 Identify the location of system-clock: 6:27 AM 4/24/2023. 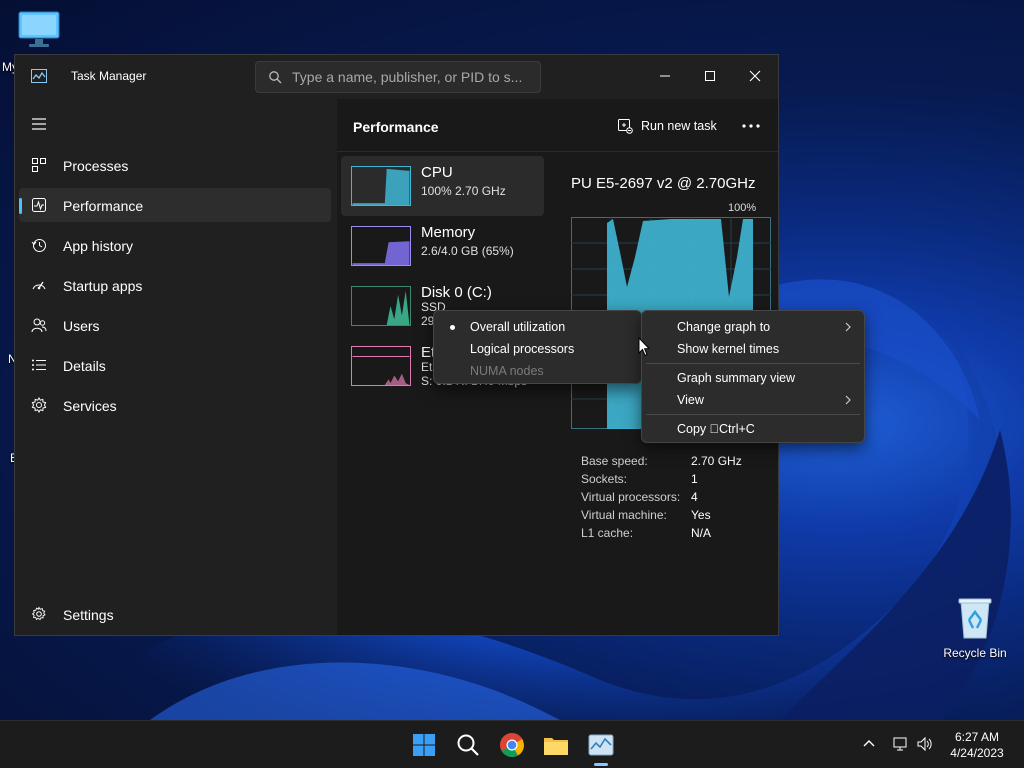
(977, 745).